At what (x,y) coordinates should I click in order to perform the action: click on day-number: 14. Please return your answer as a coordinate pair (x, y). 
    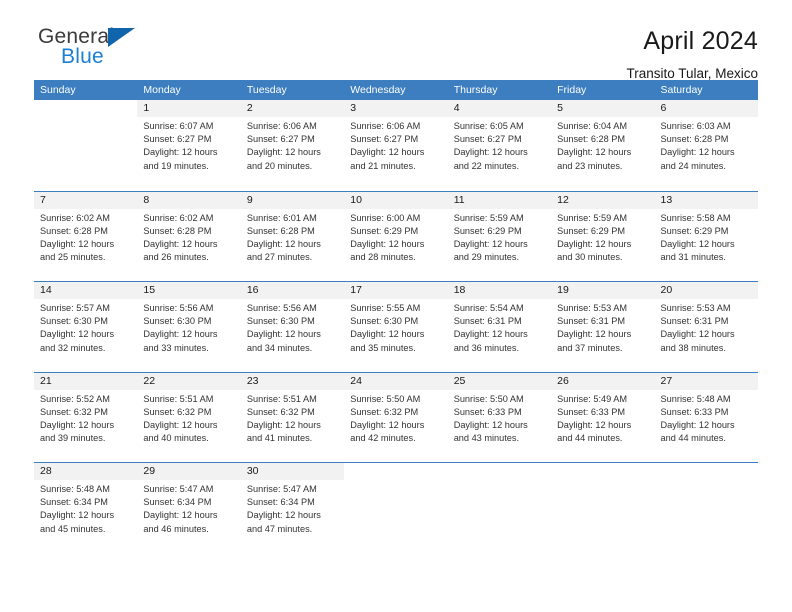
    Looking at the image, I should click on (46, 290).